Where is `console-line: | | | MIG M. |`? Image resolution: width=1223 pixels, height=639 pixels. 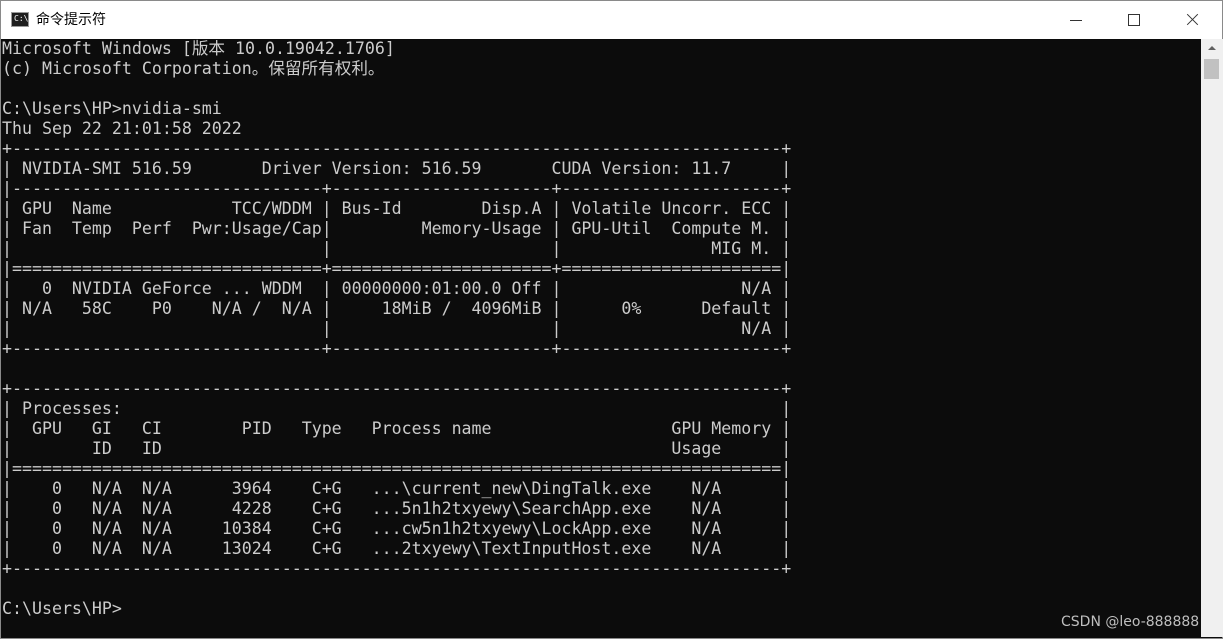 console-line: | | | MIG M. | is located at coordinates (397, 248).